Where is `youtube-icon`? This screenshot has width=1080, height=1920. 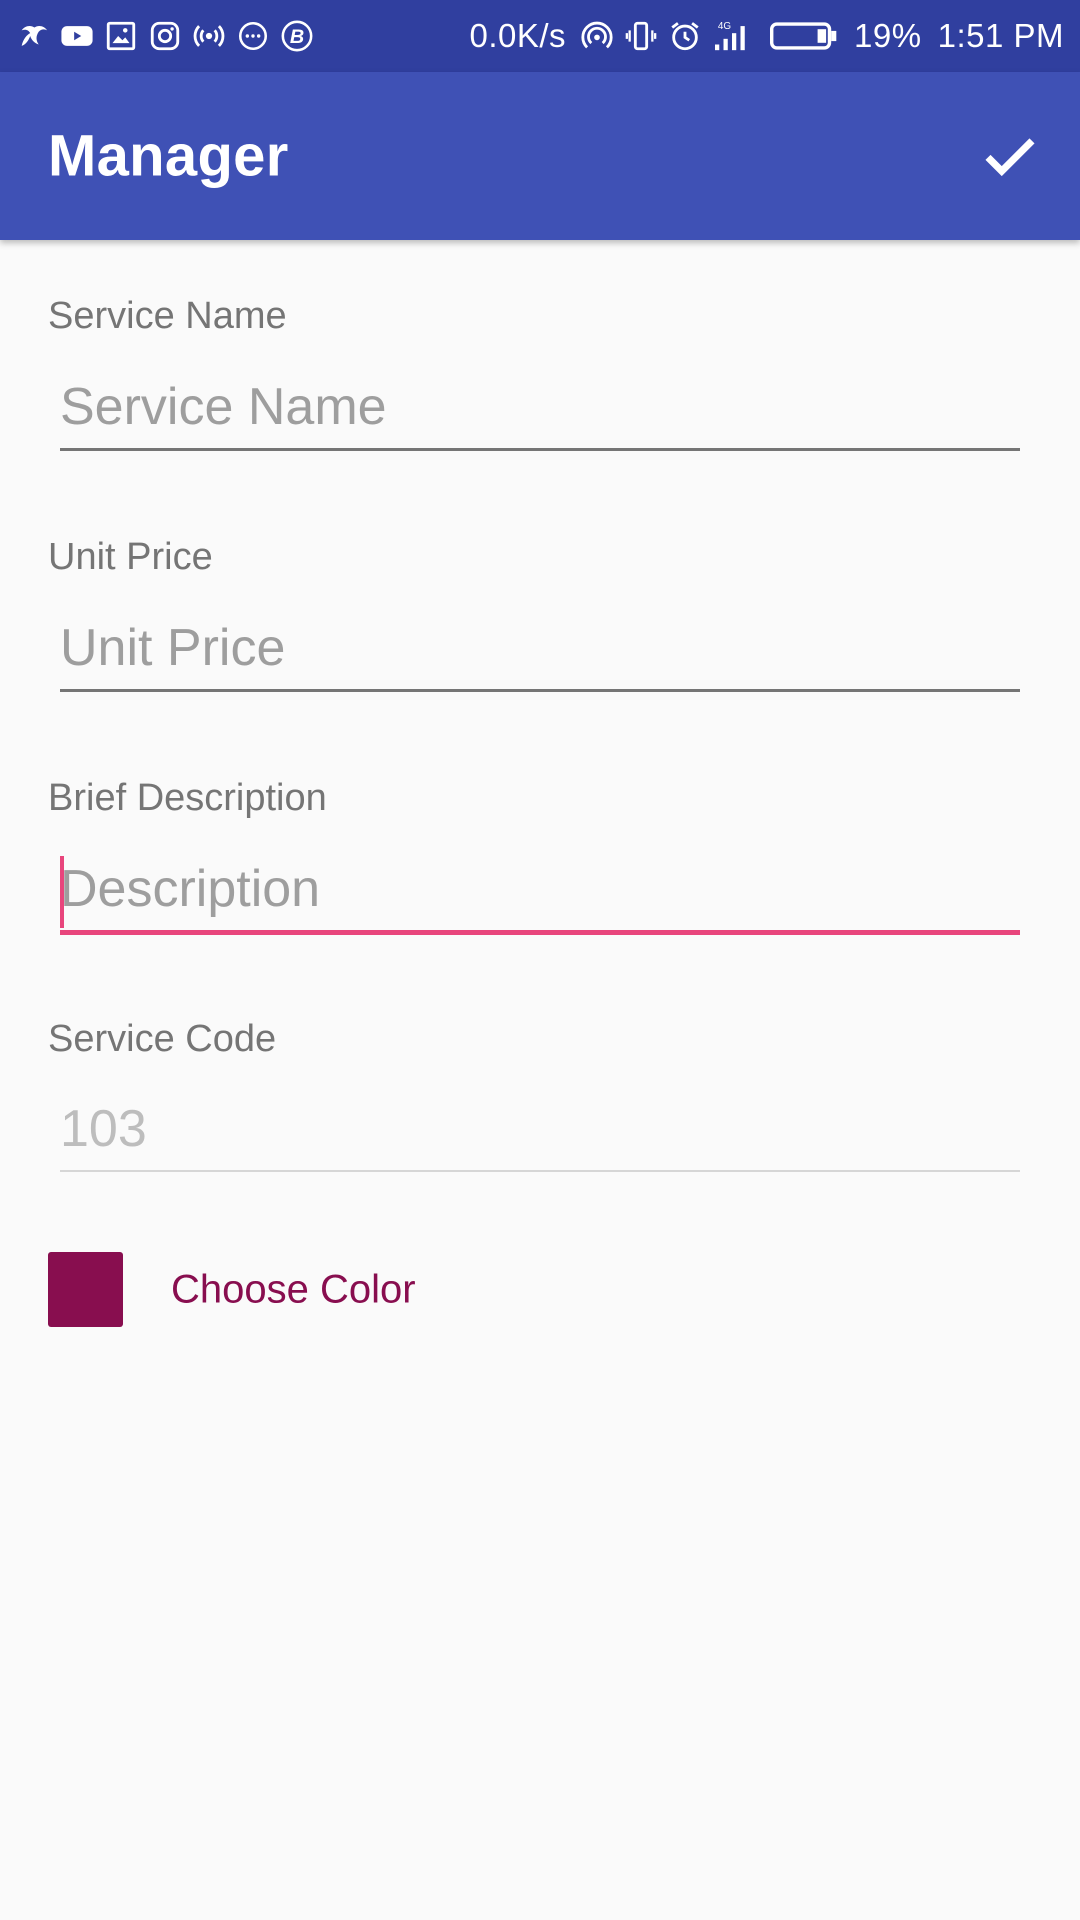 youtube-icon is located at coordinates (77, 36).